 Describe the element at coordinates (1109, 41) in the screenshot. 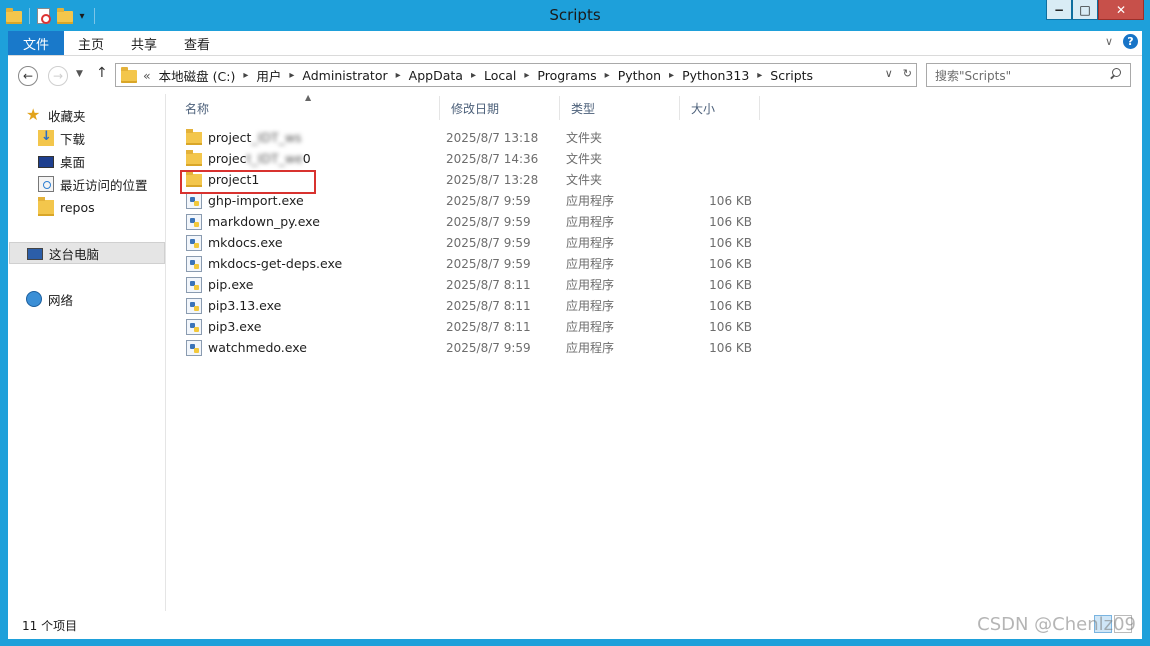

I see `expand-ribbon-icon: ∨` at that location.